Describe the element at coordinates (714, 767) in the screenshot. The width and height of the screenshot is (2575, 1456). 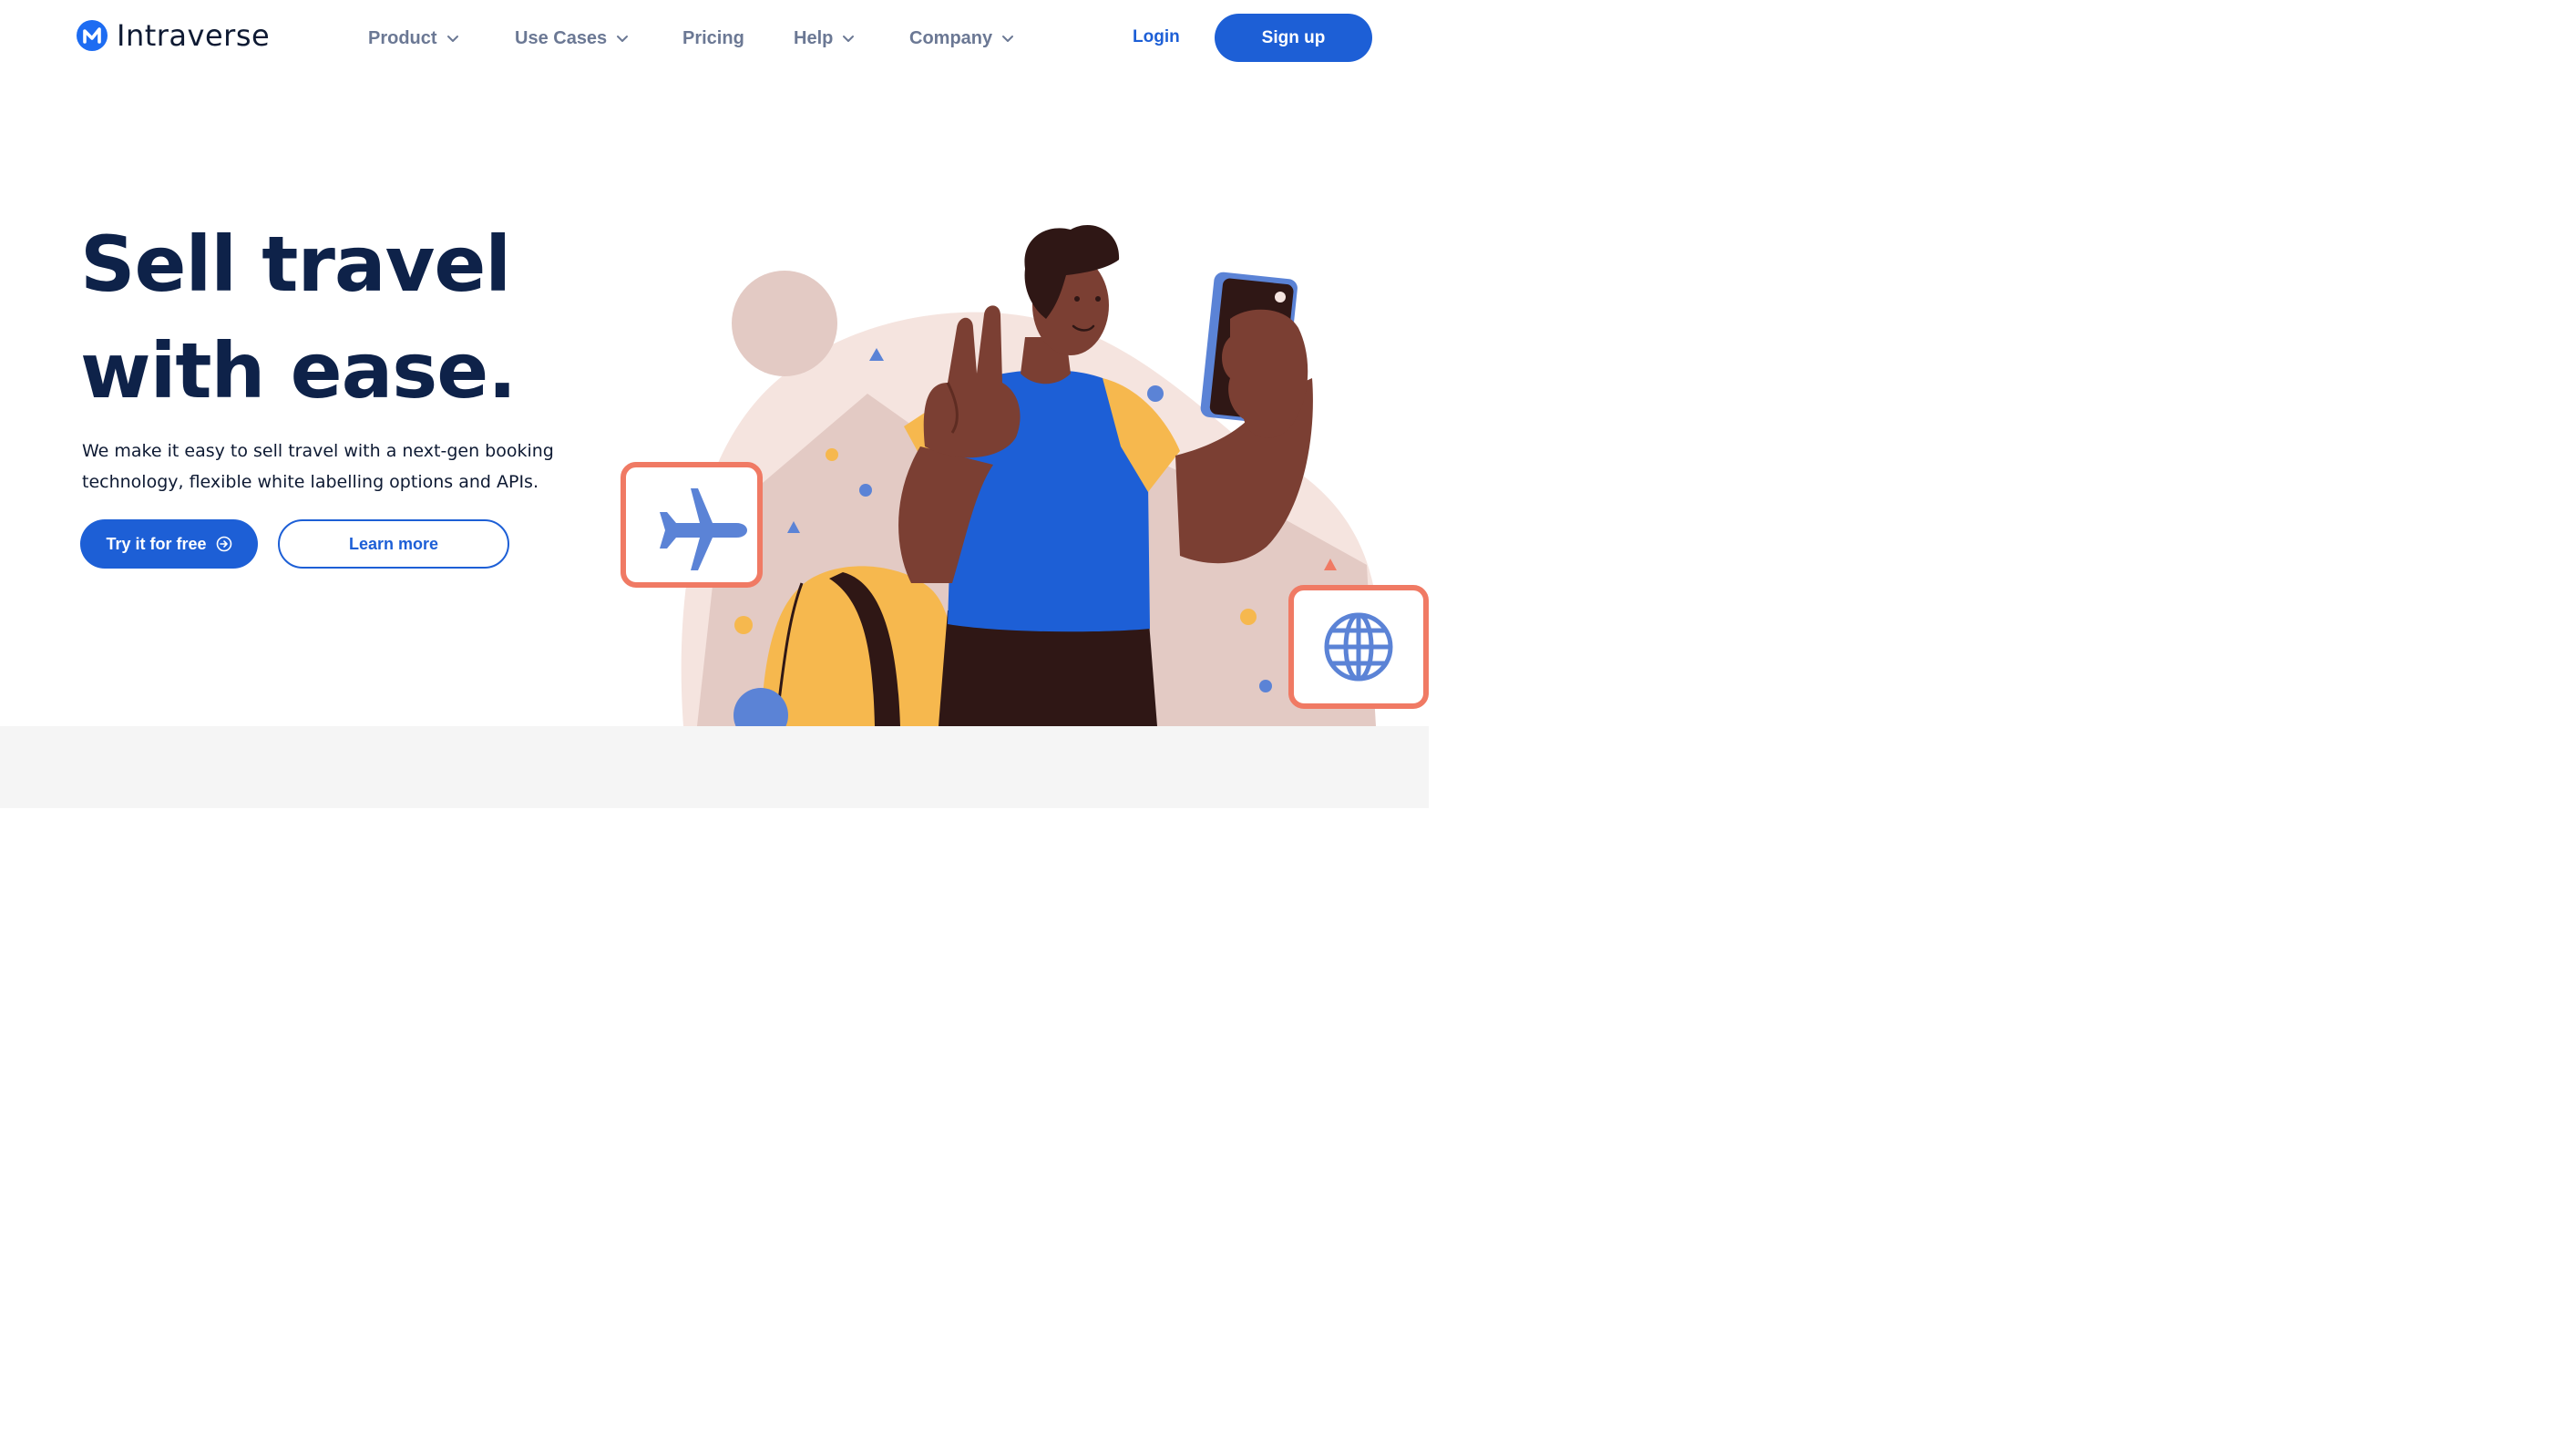
I see `bottom-section-band` at that location.